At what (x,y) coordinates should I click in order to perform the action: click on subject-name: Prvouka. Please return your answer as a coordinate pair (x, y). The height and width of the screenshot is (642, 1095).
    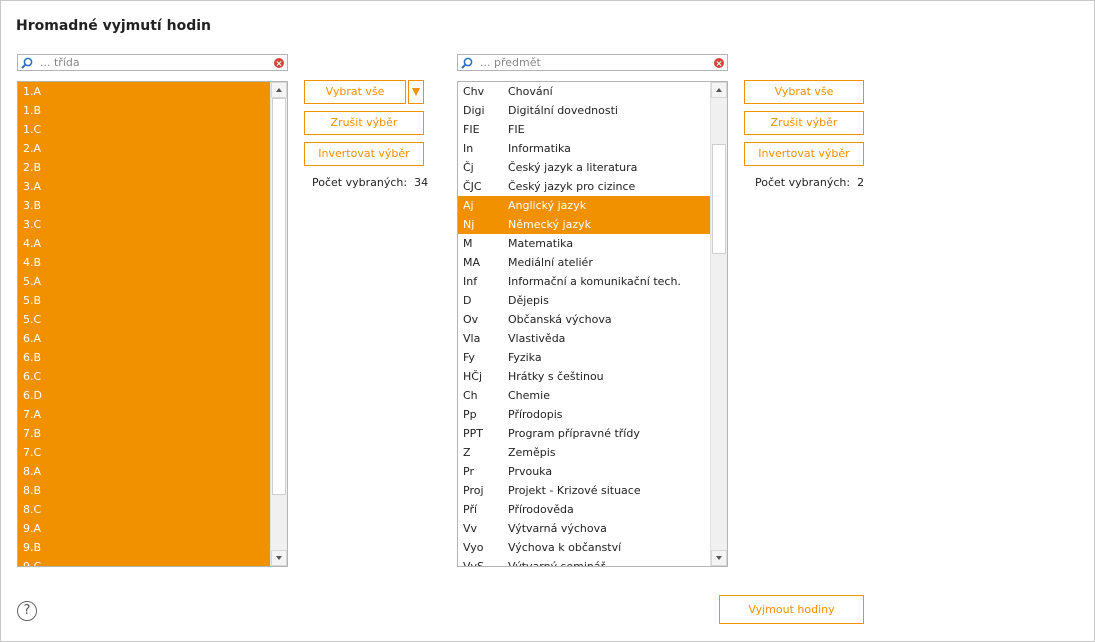
    Looking at the image, I should click on (530, 471).